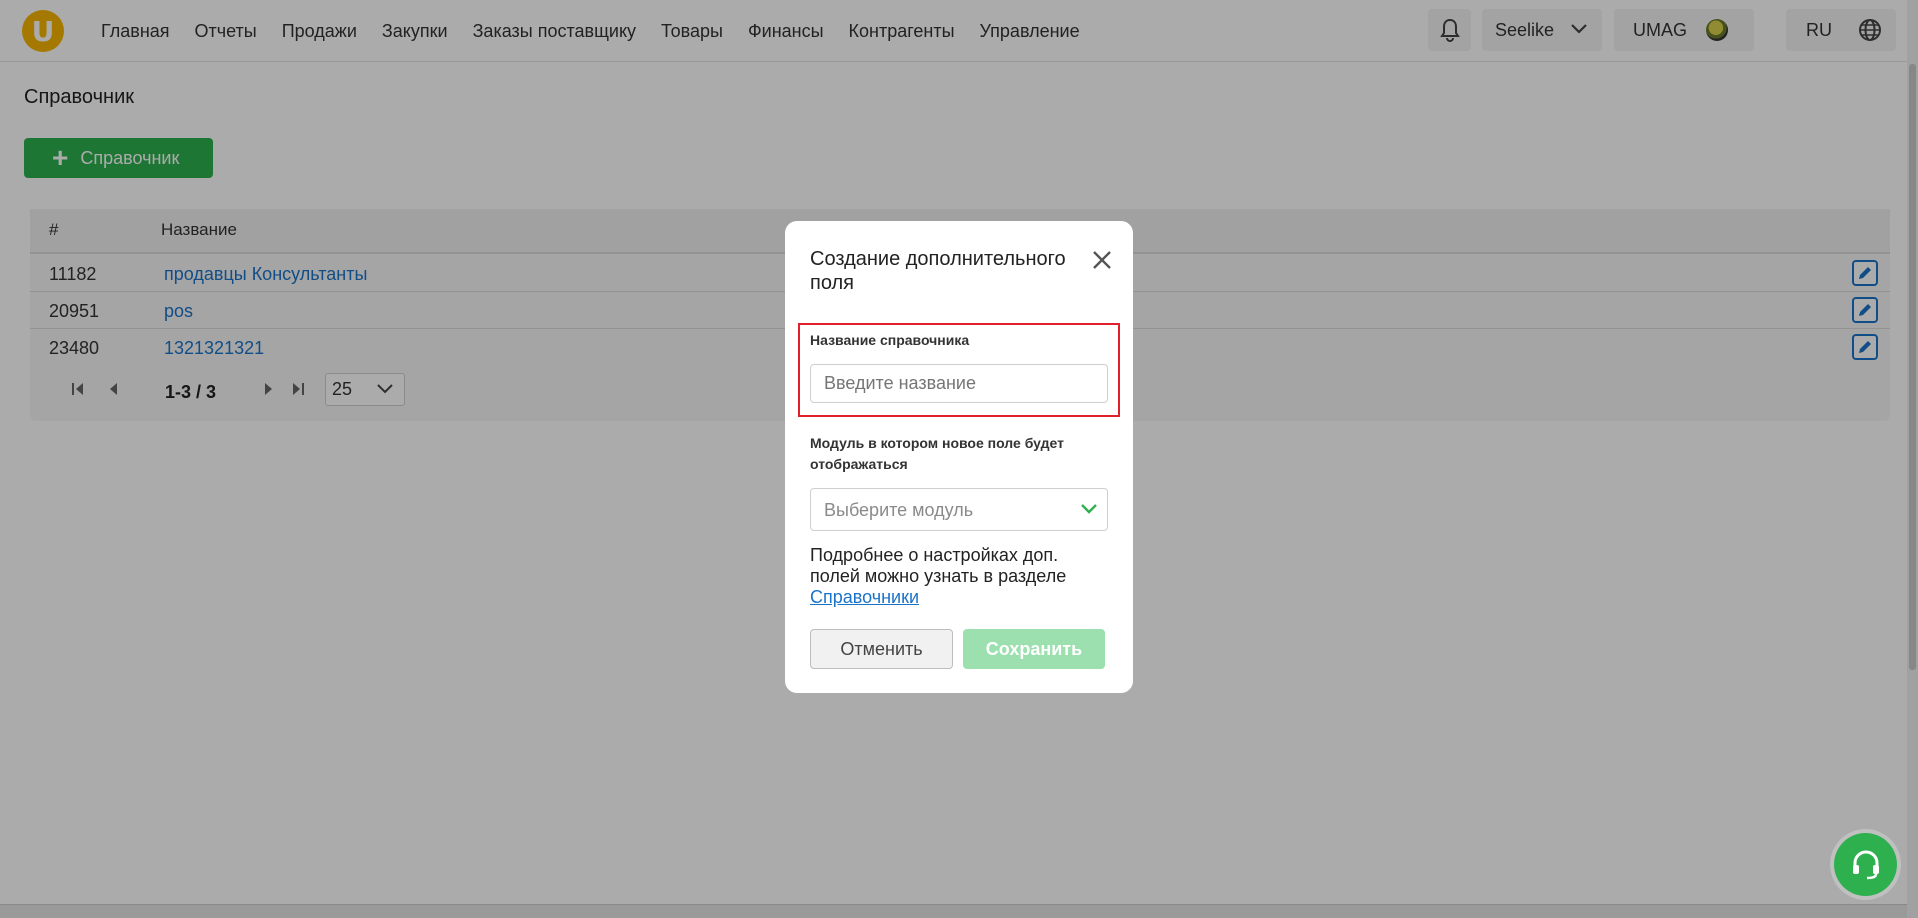  Describe the element at coordinates (1102, 260) in the screenshot. I see `close-icon` at that location.